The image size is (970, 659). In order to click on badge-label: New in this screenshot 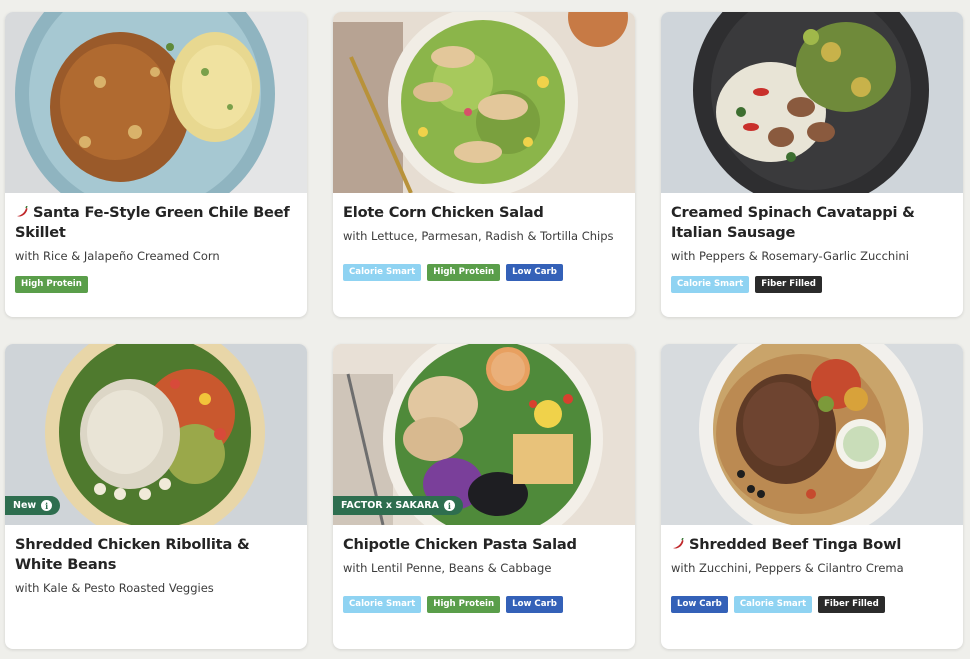, I will do `click(25, 505)`.